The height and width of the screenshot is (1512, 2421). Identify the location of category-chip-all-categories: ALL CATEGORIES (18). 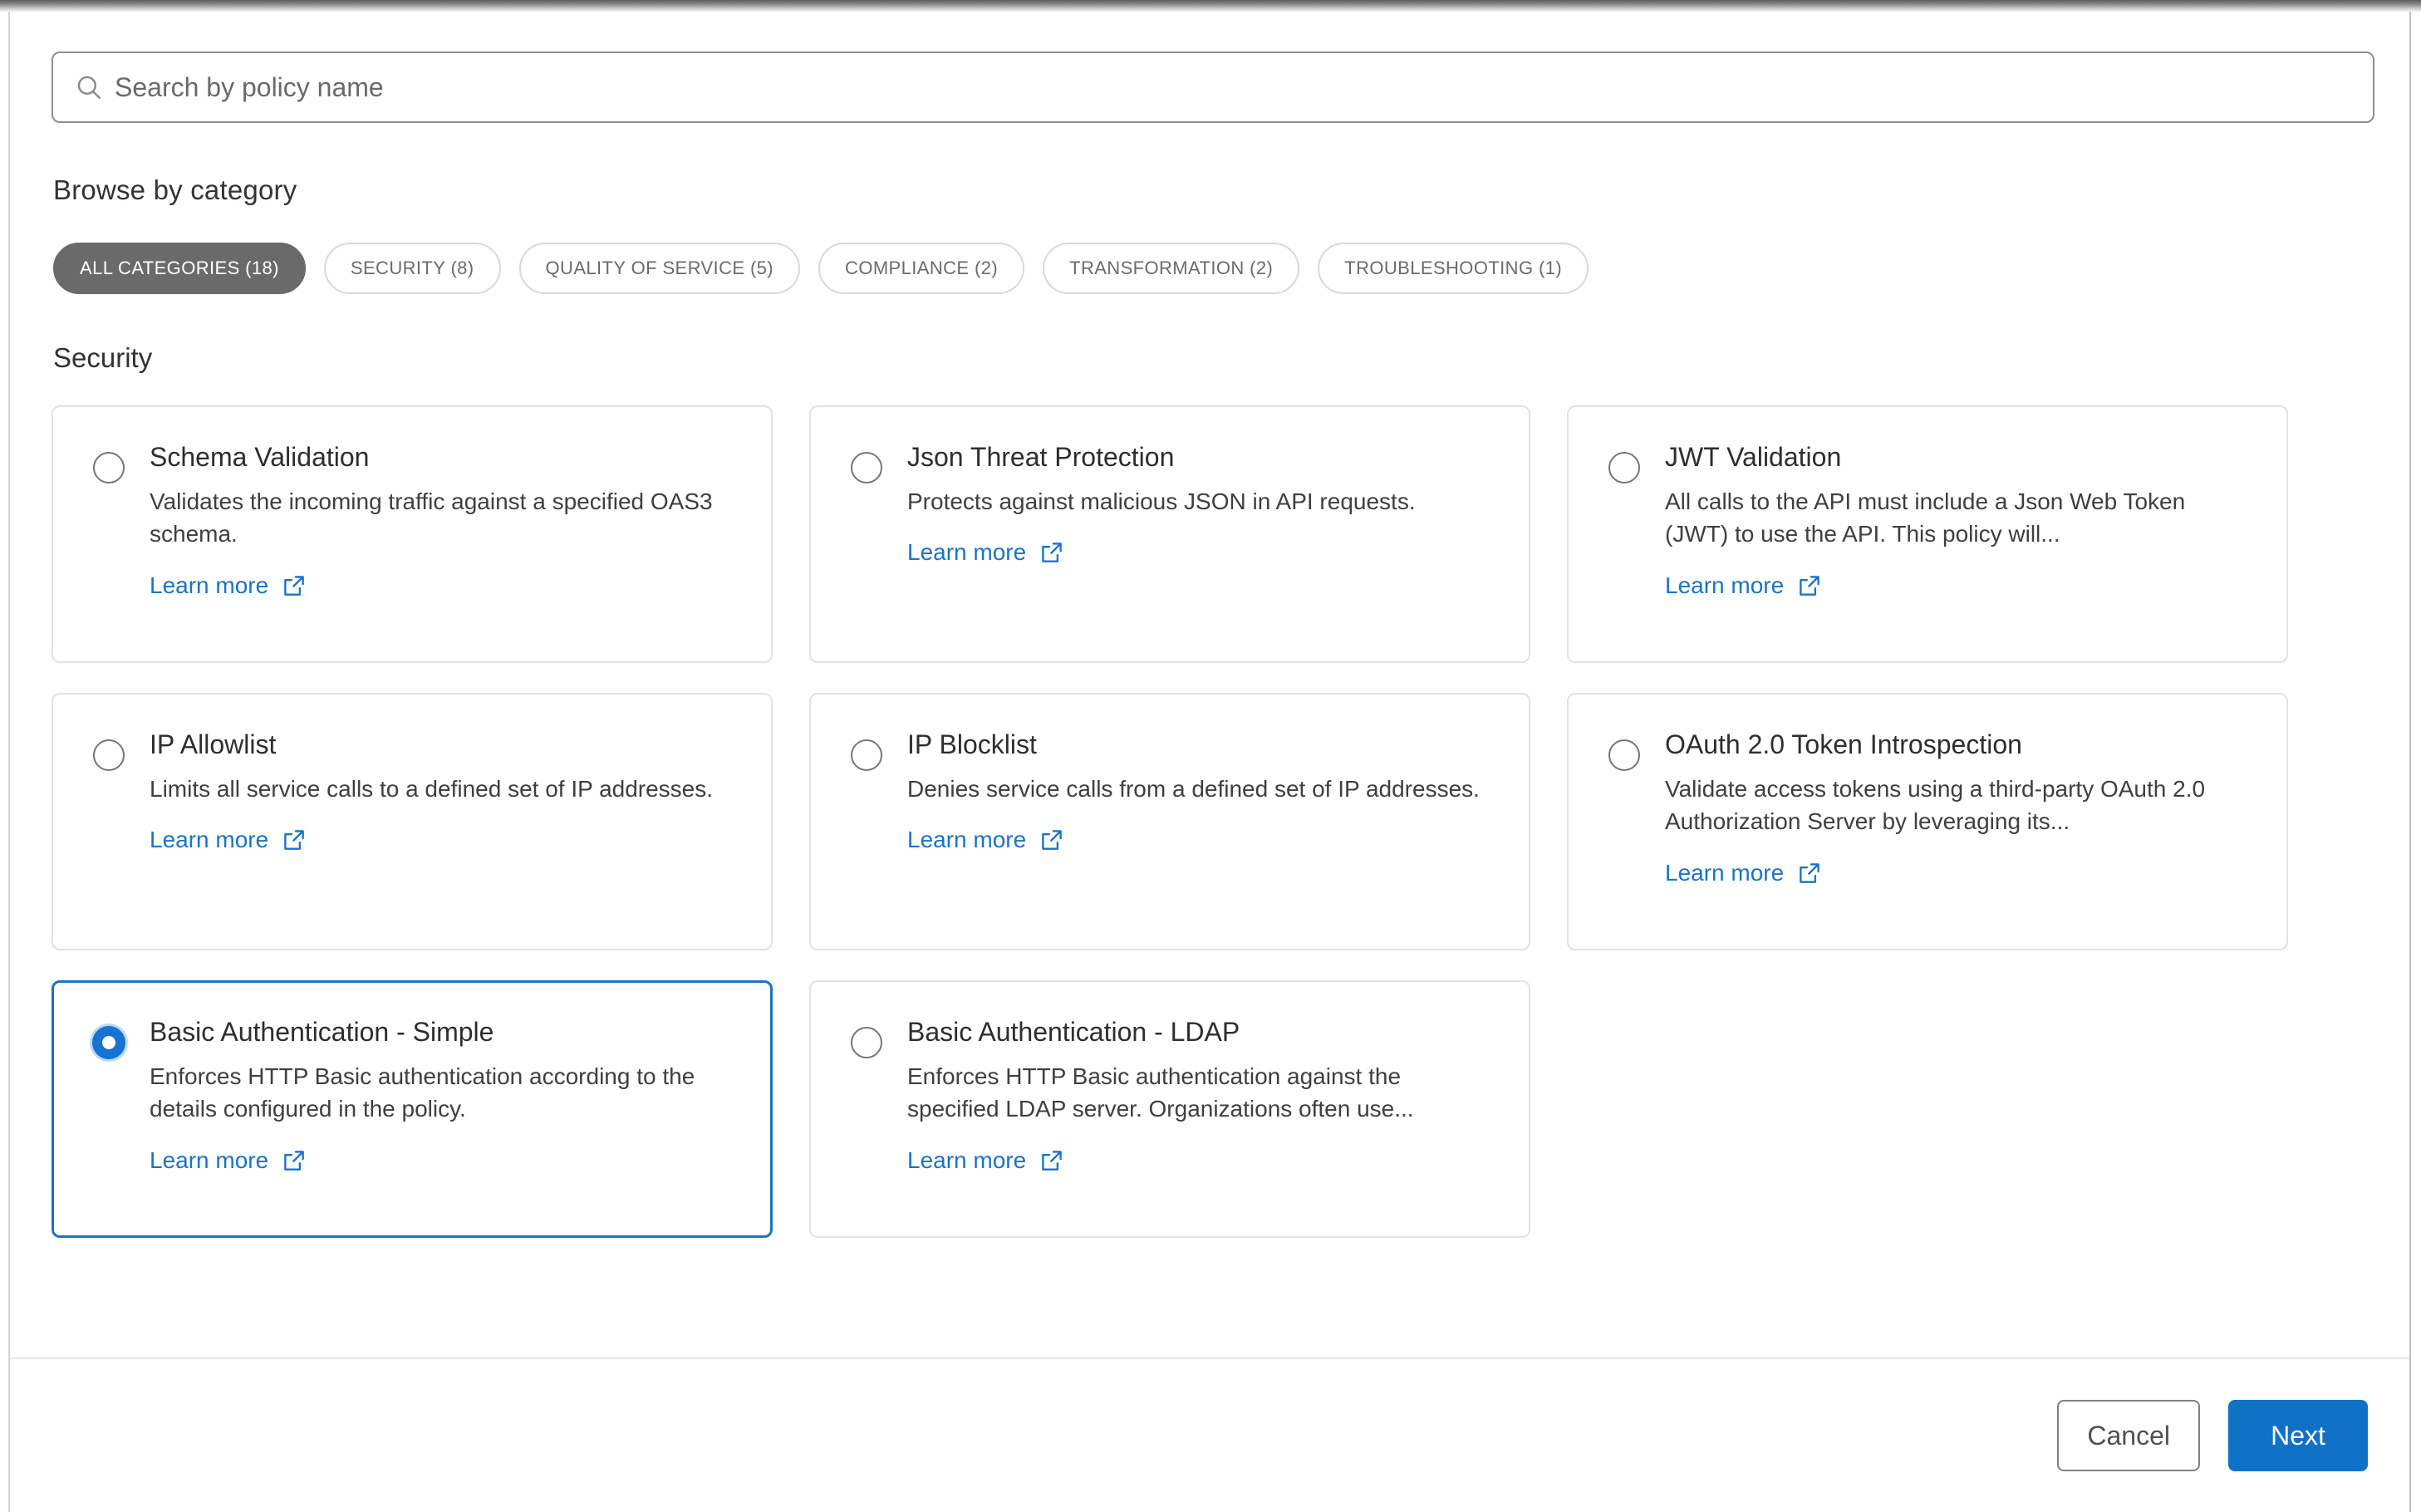
(179, 268).